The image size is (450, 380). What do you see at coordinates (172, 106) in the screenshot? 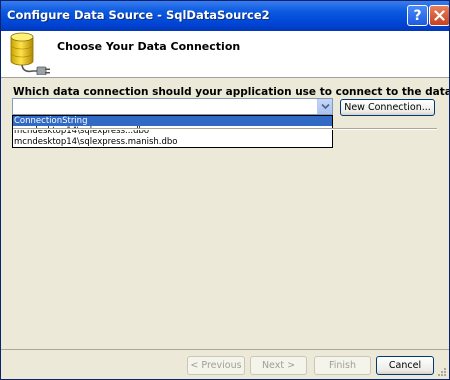
I see `connection-combo` at bounding box center [172, 106].